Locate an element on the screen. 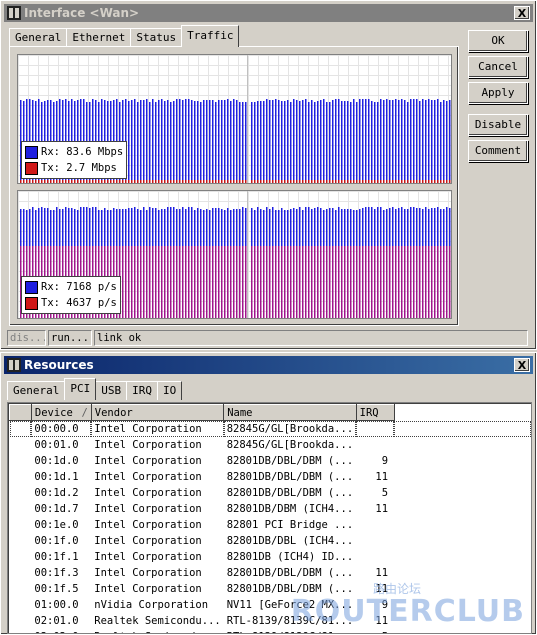  winbox-icon is located at coordinates (14, 365).